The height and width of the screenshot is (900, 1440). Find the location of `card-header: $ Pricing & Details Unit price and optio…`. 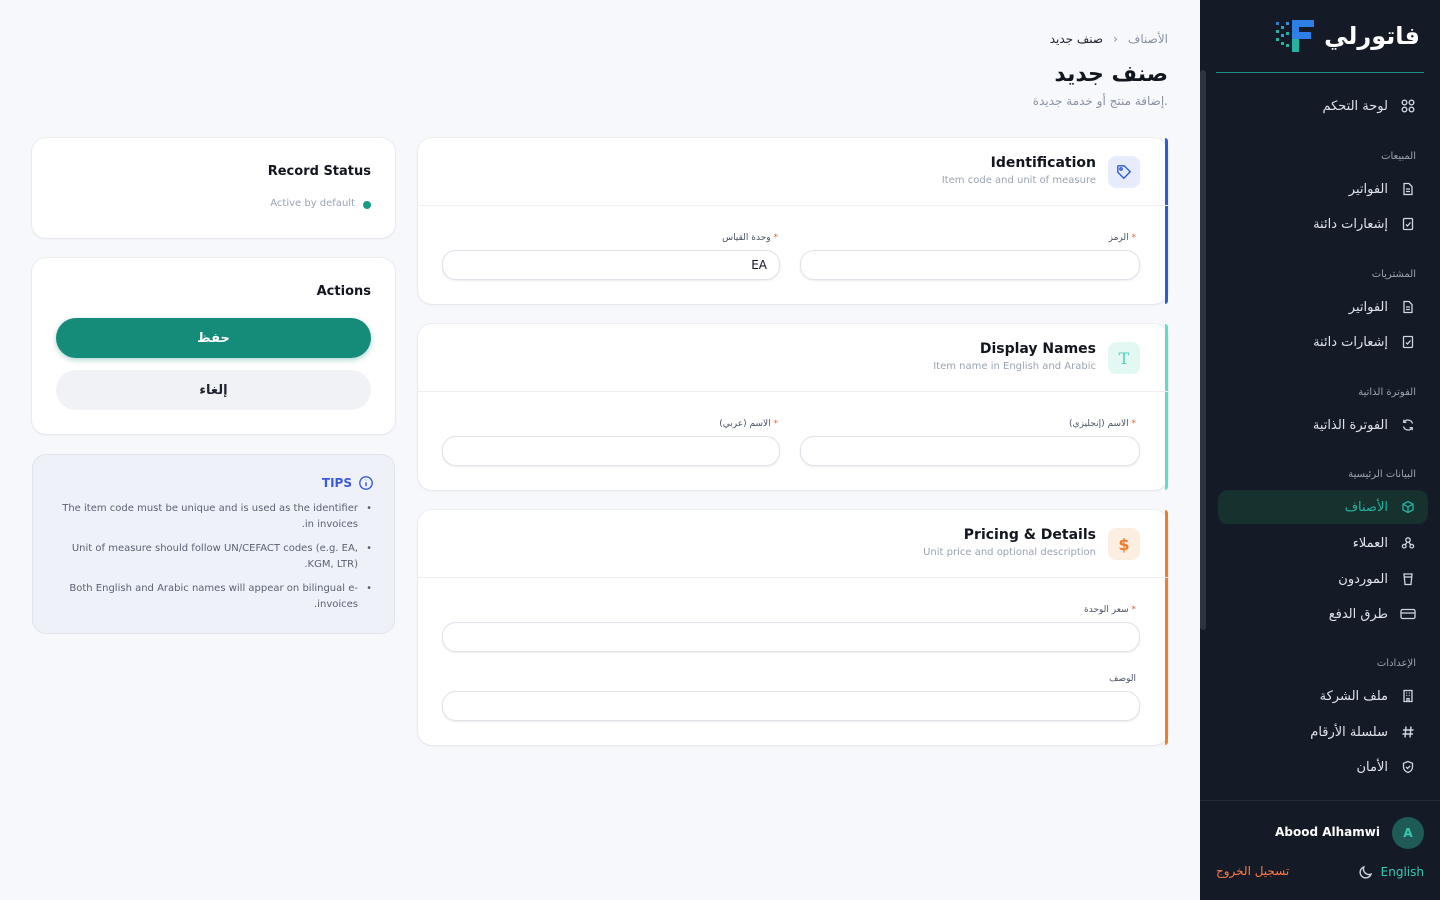

card-header: $ Pricing & Details Unit price and optio… is located at coordinates (793, 544).